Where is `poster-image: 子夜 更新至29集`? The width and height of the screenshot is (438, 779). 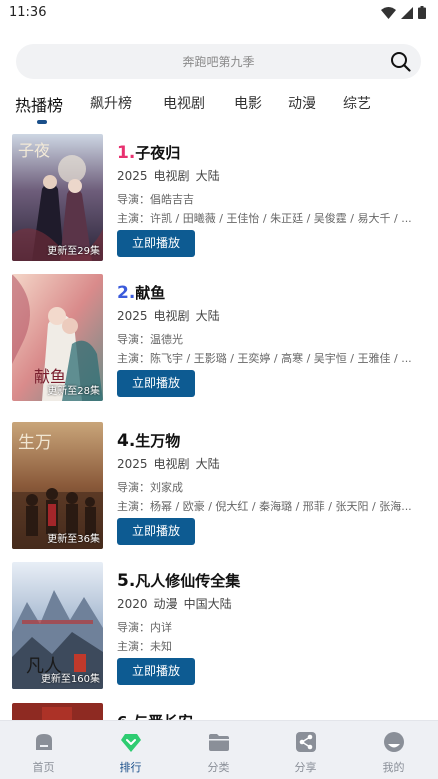 poster-image: 子夜 更新至29集 is located at coordinates (57, 197).